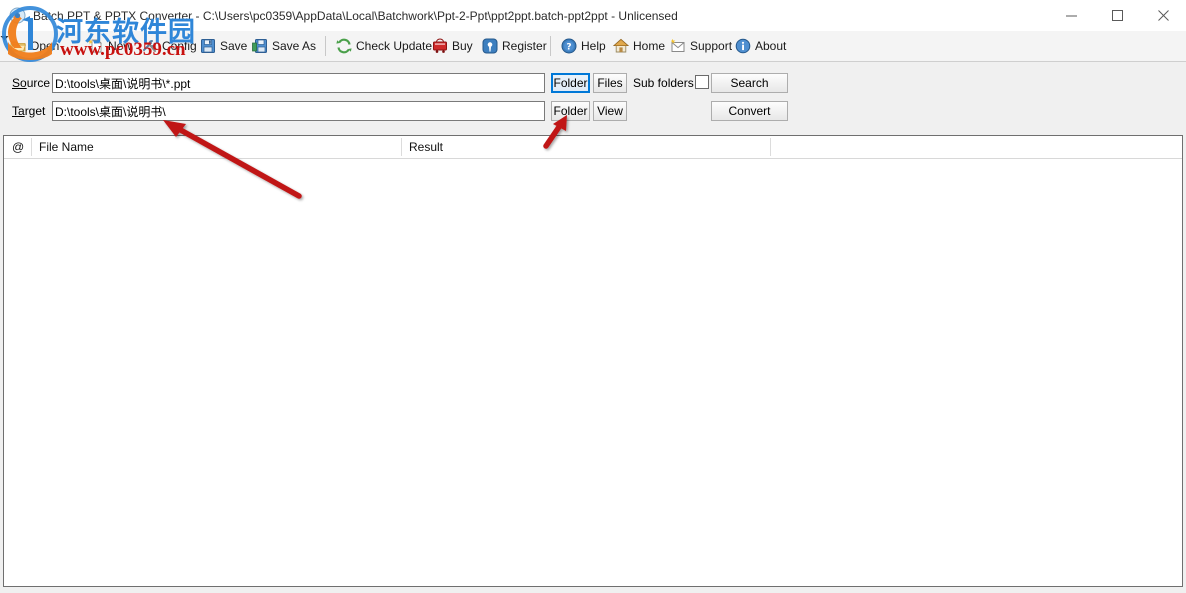 The height and width of the screenshot is (593, 1186). What do you see at coordinates (18, 147) in the screenshot?
I see `column-header-at: @` at bounding box center [18, 147].